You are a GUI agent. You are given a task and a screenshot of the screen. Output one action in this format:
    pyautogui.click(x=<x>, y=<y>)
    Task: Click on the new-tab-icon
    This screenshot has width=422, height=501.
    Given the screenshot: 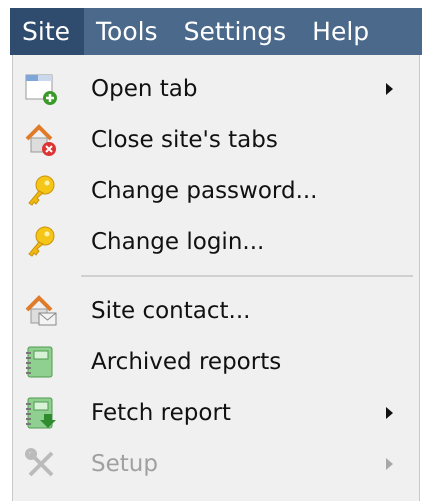 What is the action you would take?
    pyautogui.click(x=41, y=89)
    